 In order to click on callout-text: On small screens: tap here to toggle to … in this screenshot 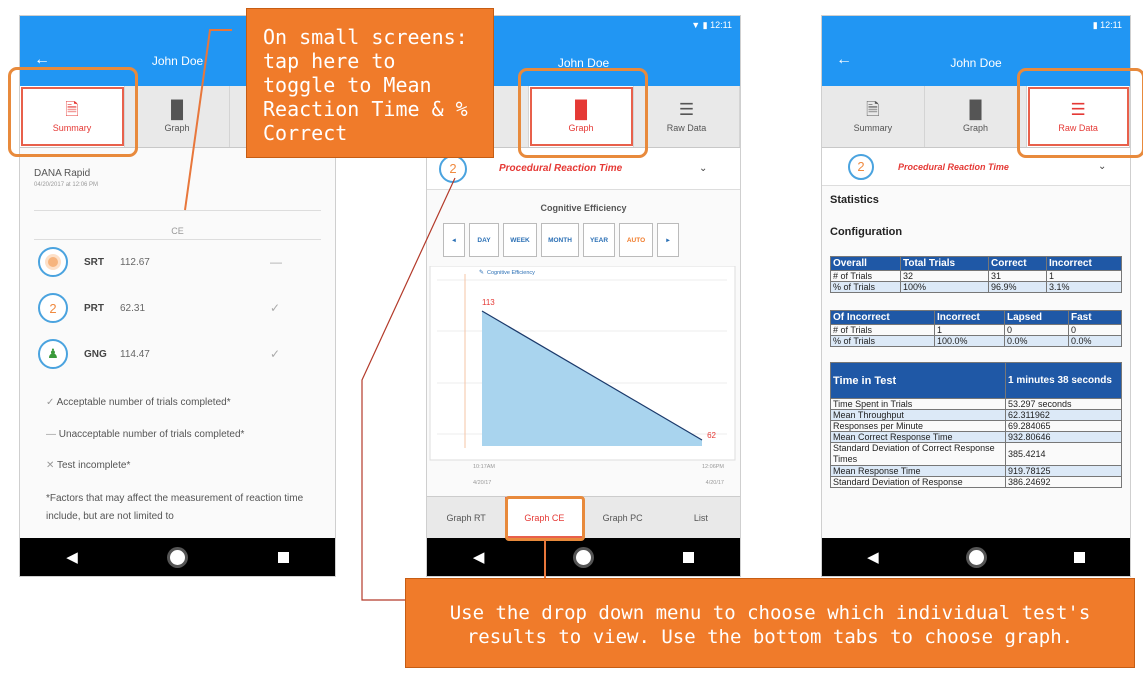, I will do `click(365, 85)`.